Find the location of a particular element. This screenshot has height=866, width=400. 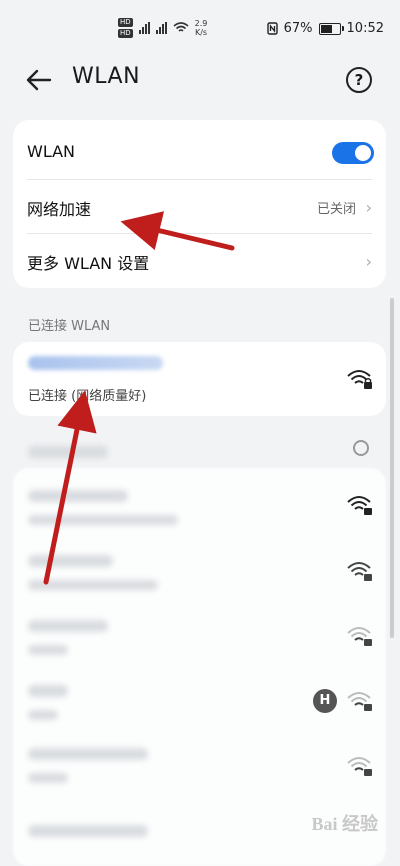

connection-status: 已连接 (网络质量好) is located at coordinates (87, 396).